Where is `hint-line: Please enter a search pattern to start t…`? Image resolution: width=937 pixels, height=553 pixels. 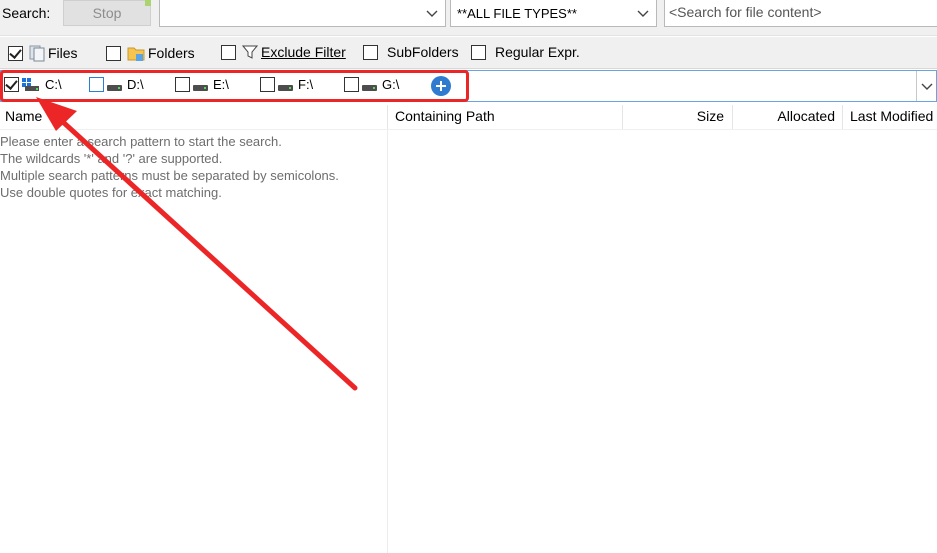 hint-line: Please enter a search pattern to start t… is located at coordinates (141, 141).